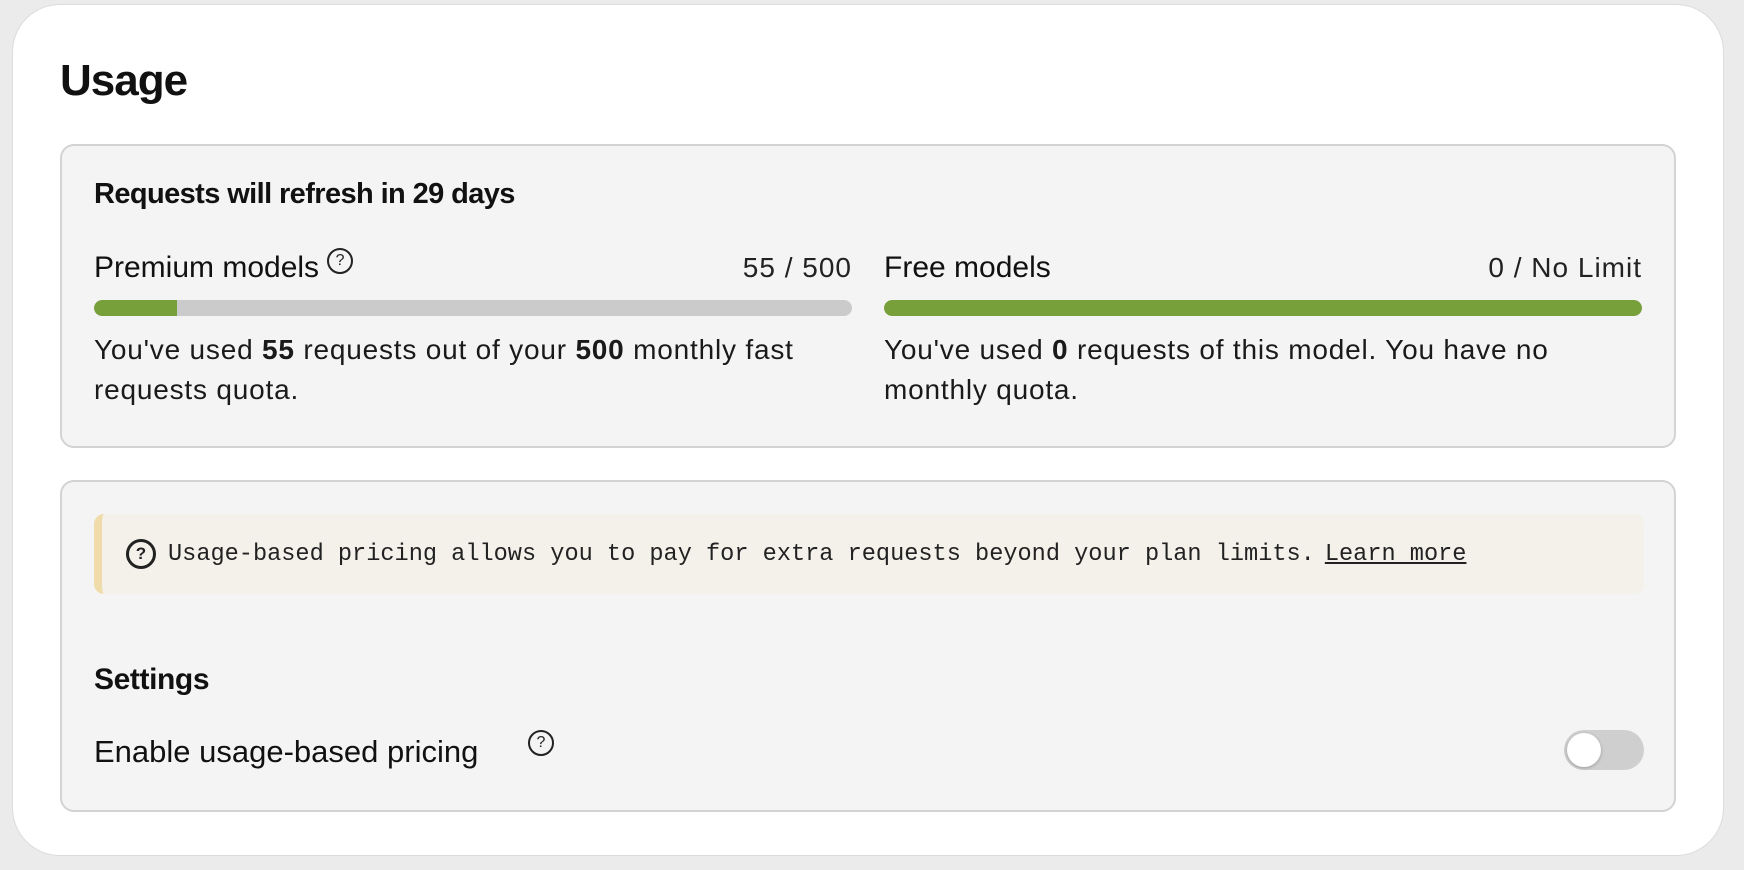 Image resolution: width=1744 pixels, height=870 pixels. What do you see at coordinates (600, 349) in the screenshot?
I see `premium-desc-limit: 500` at bounding box center [600, 349].